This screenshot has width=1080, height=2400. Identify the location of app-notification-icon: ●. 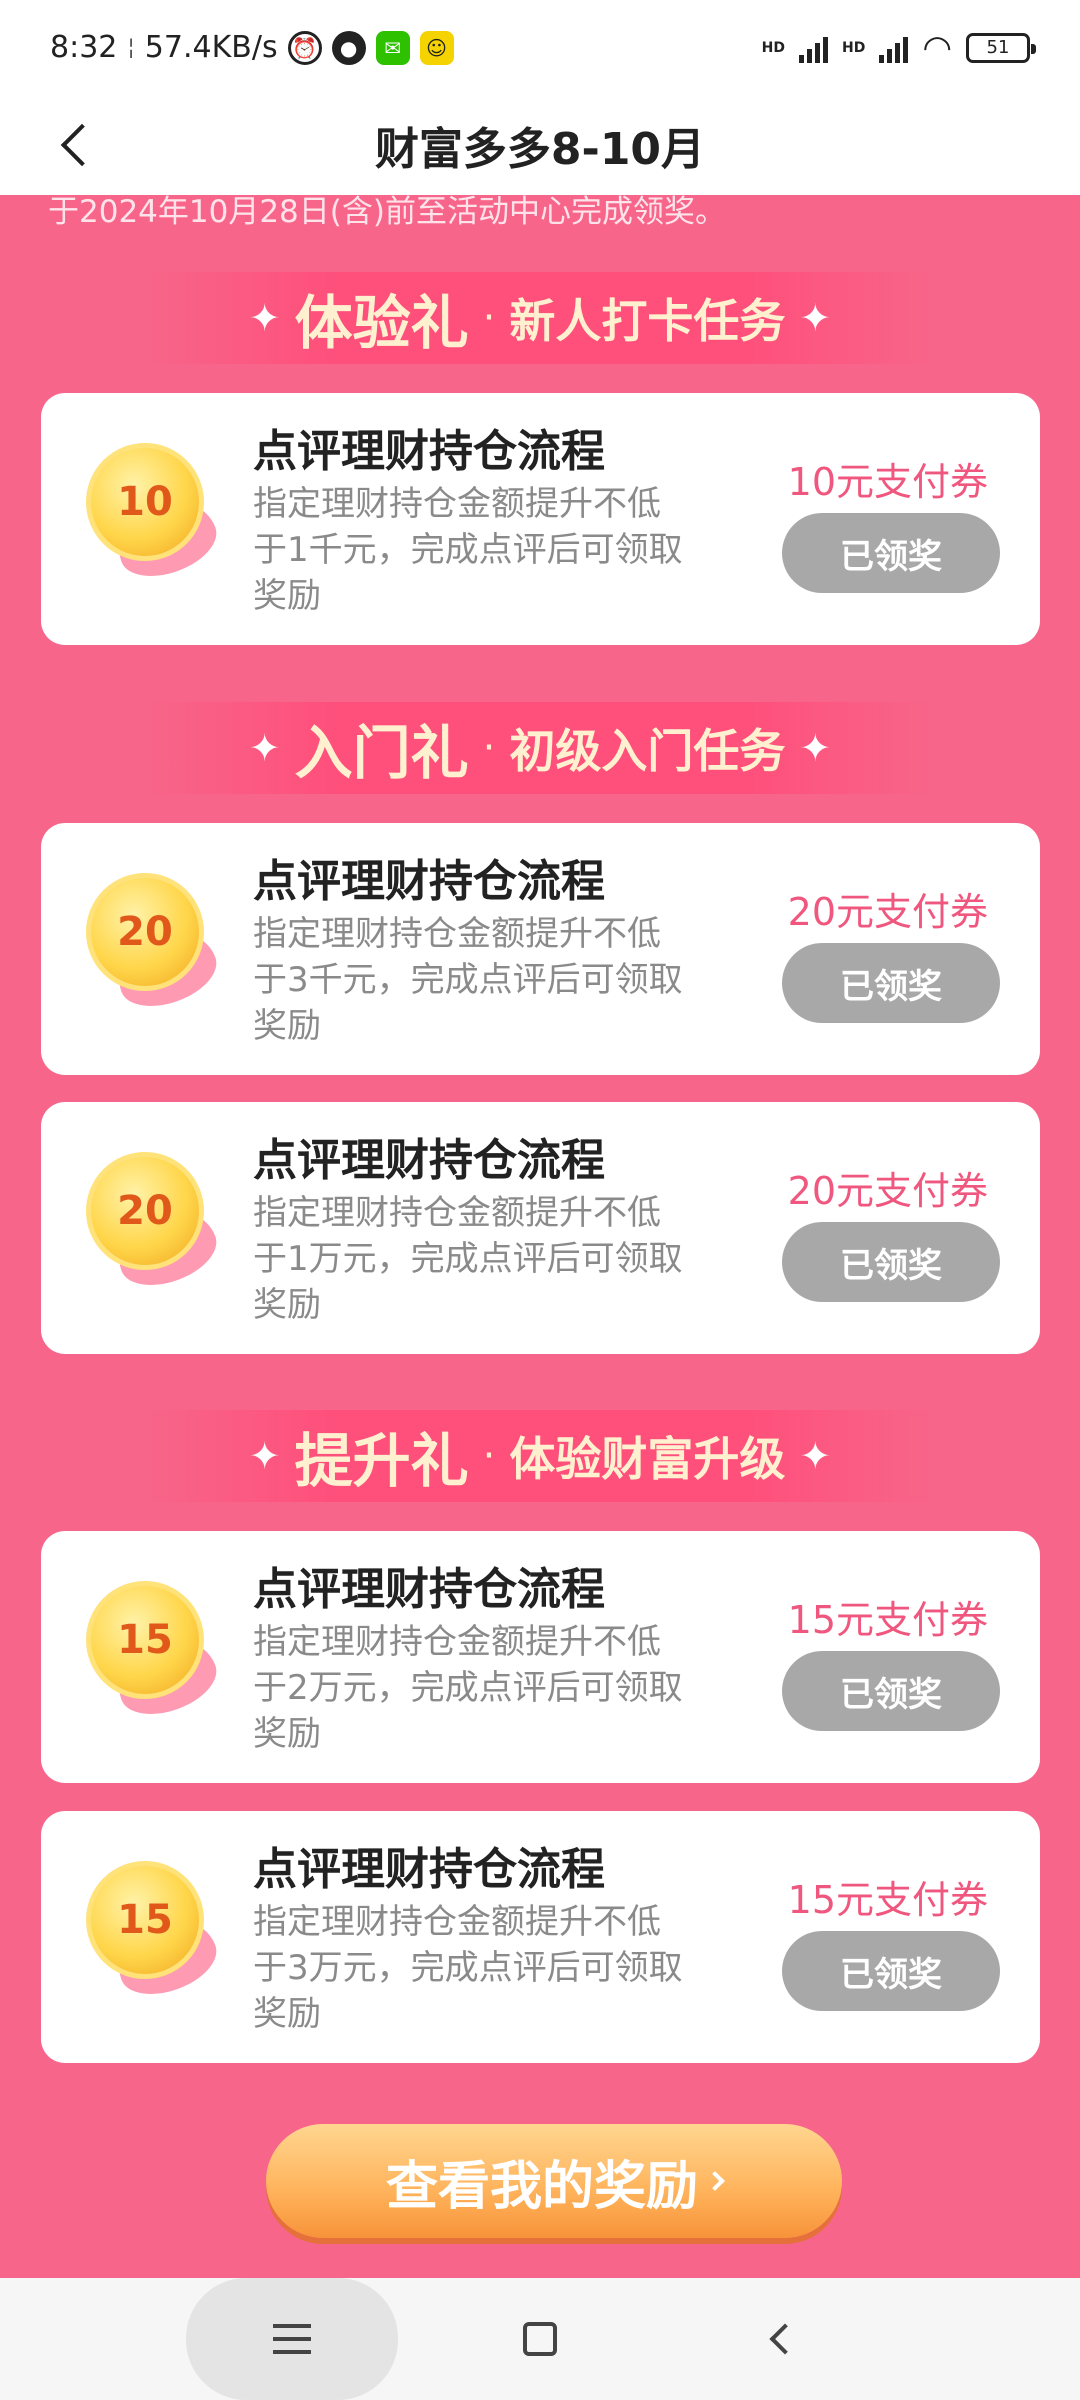
(348, 47).